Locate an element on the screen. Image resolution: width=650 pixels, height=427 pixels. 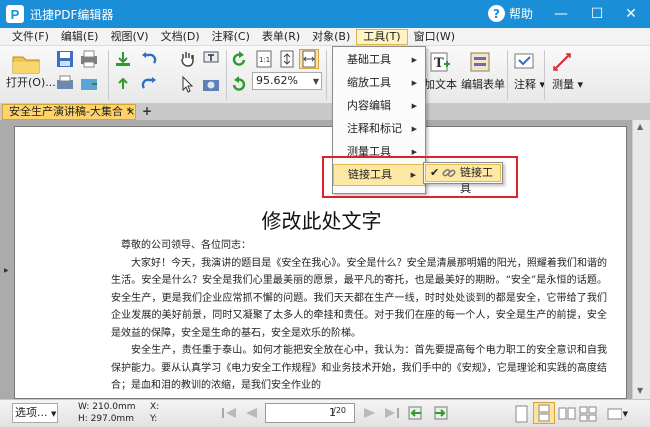
svg-text: 1:1 is located at coordinates (264, 60).